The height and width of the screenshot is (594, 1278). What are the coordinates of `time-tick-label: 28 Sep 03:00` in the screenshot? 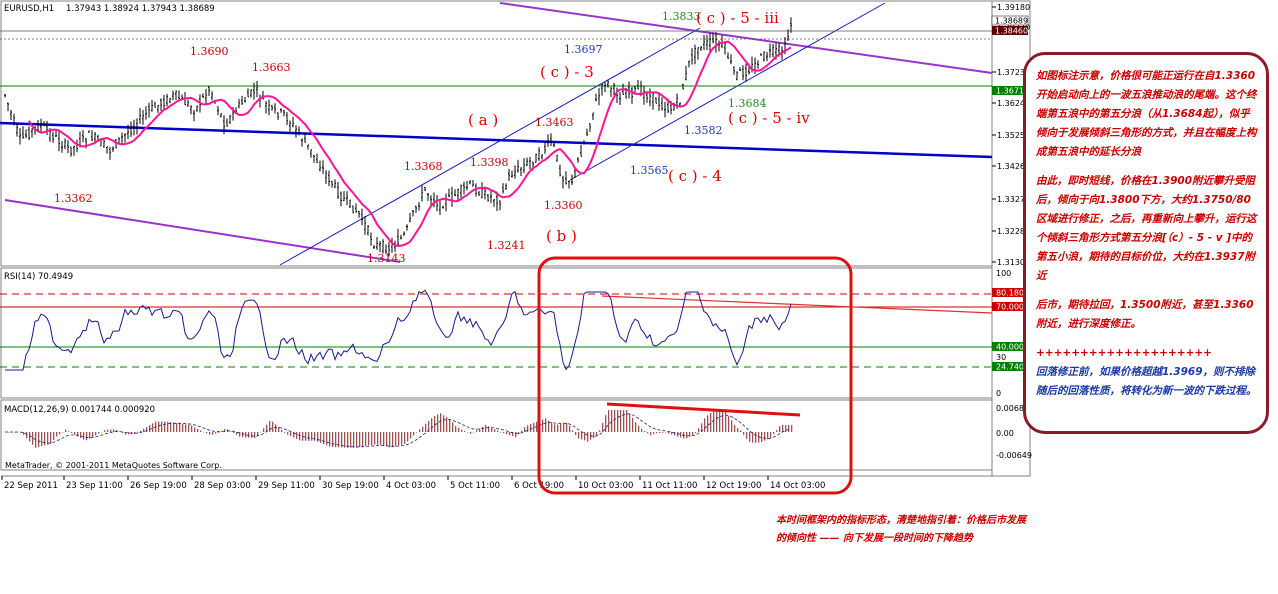 It's located at (222, 486).